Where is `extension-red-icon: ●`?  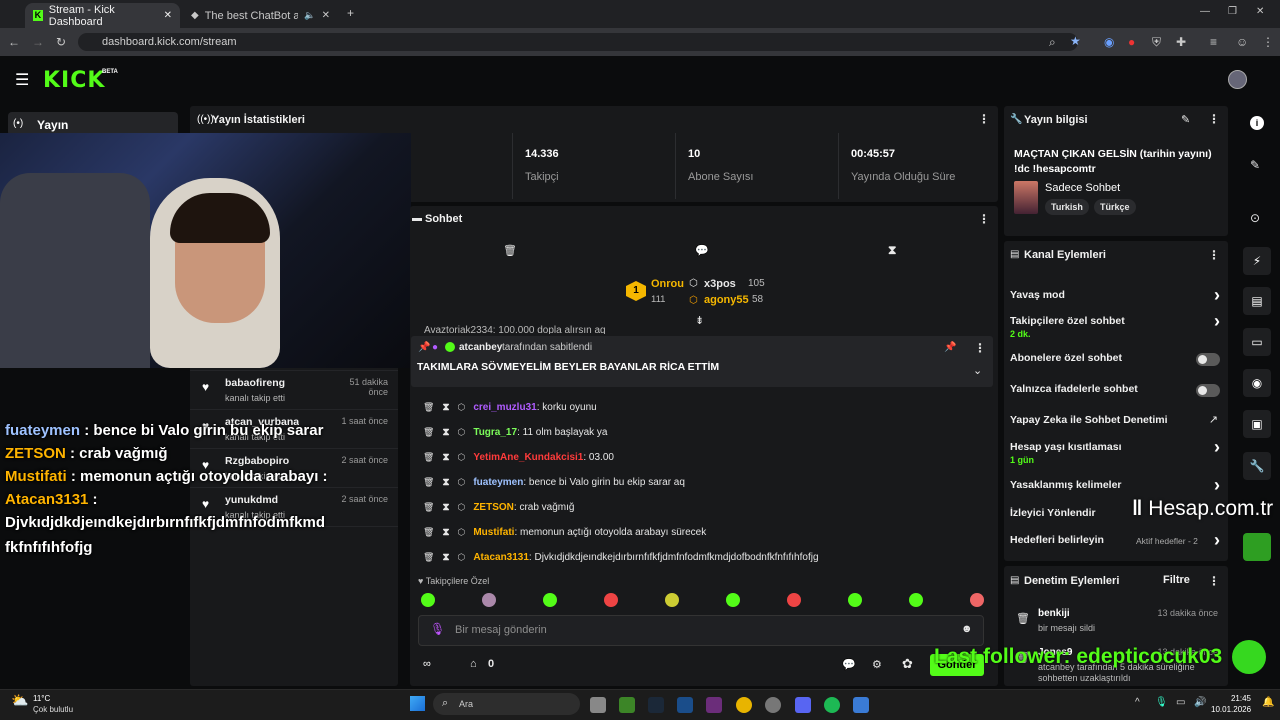
extension-red-icon: ● is located at coordinates (1131, 42).